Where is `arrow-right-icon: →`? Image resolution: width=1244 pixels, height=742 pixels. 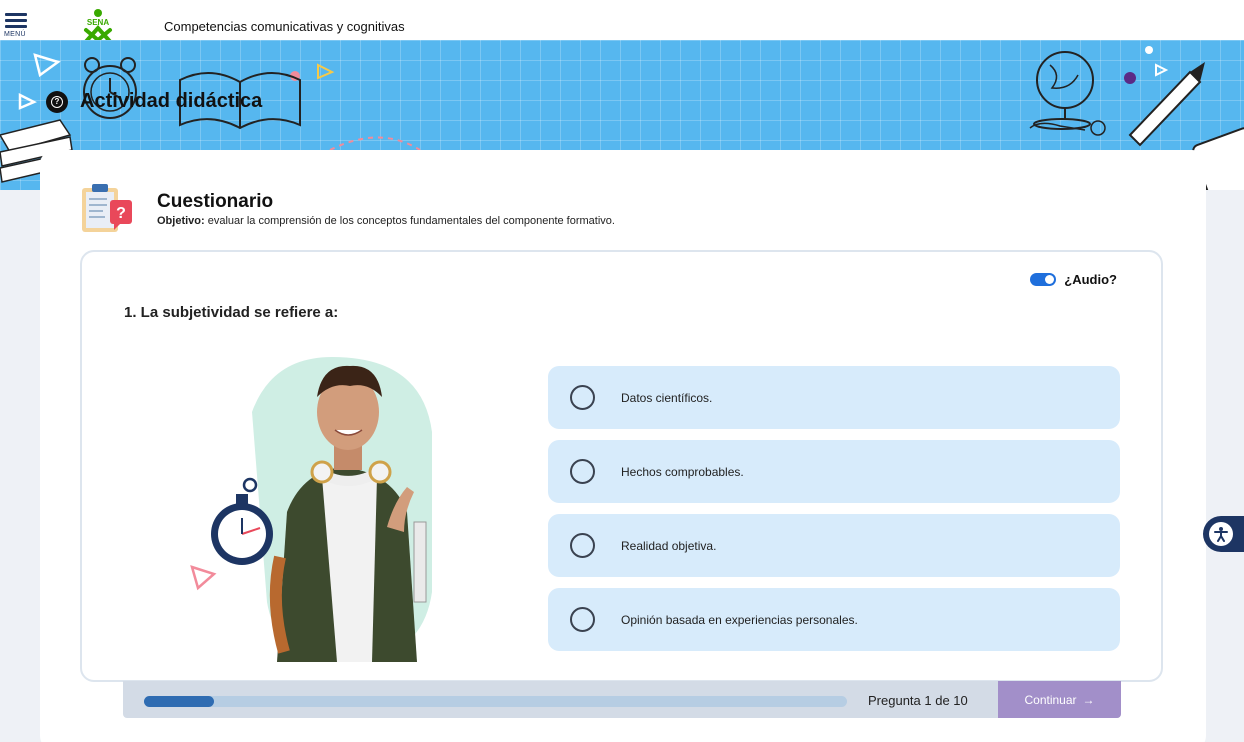 arrow-right-icon: → is located at coordinates (1088, 699).